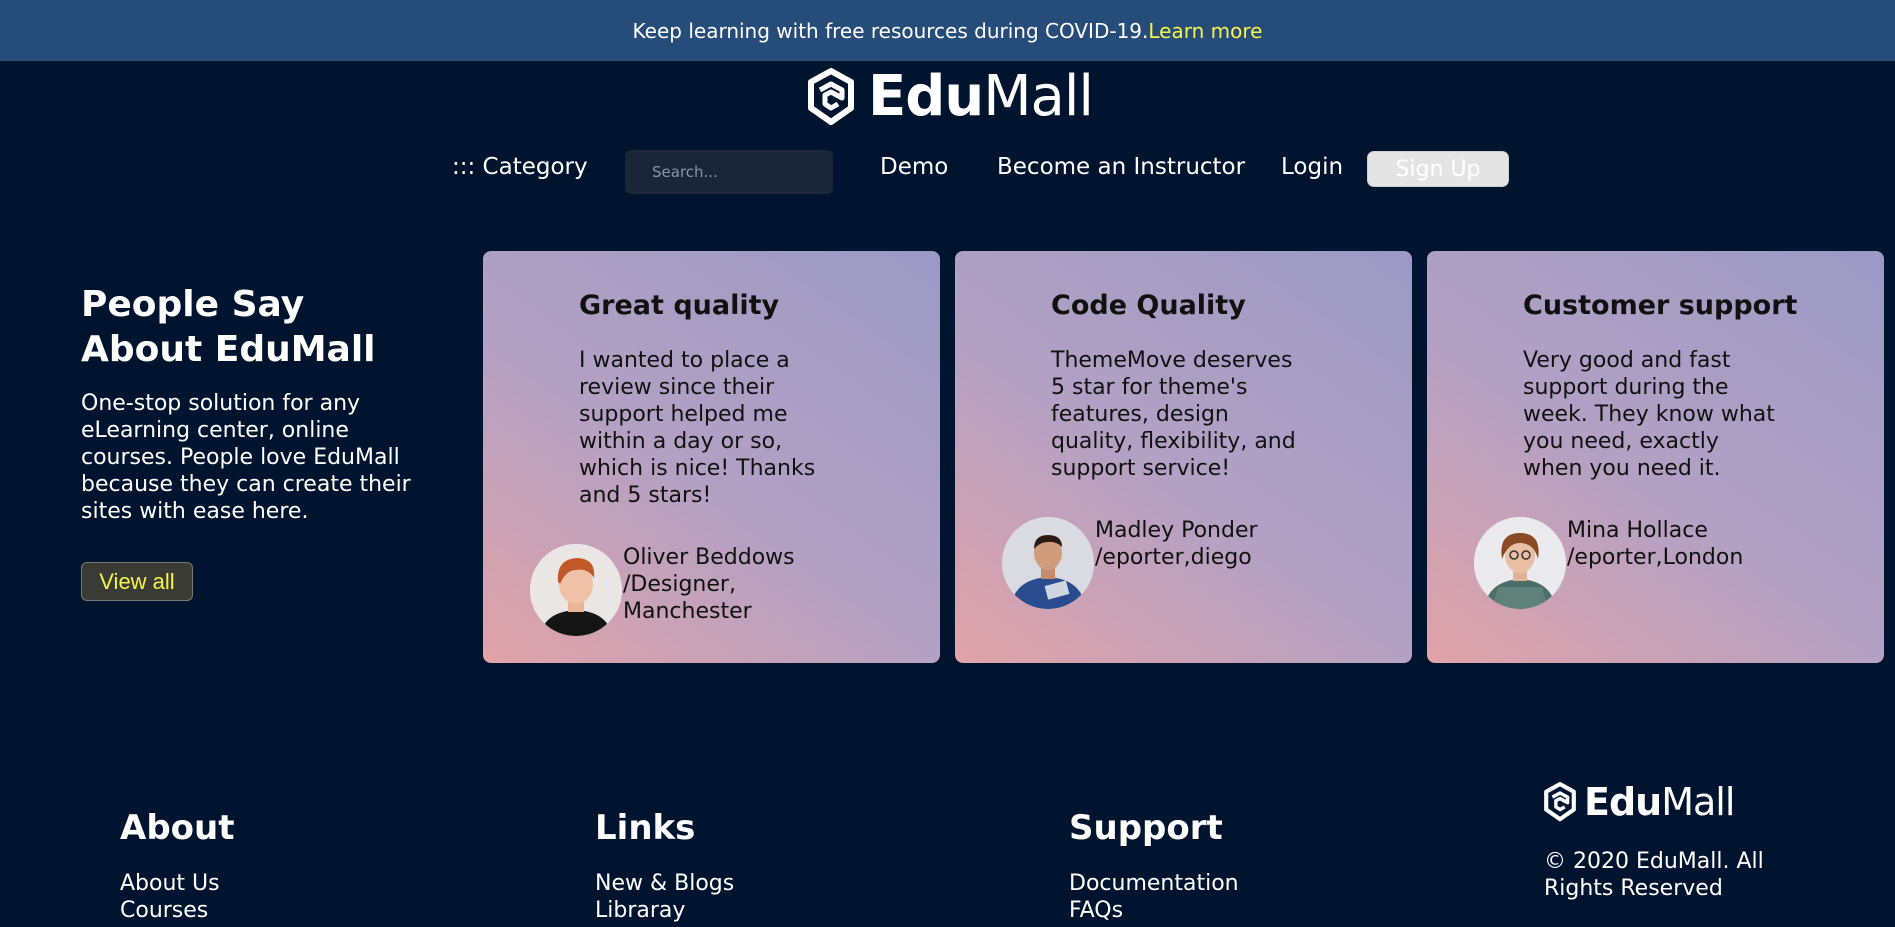 The width and height of the screenshot is (1895, 927). What do you see at coordinates (1312, 167) in the screenshot?
I see `nav-login: Login` at bounding box center [1312, 167].